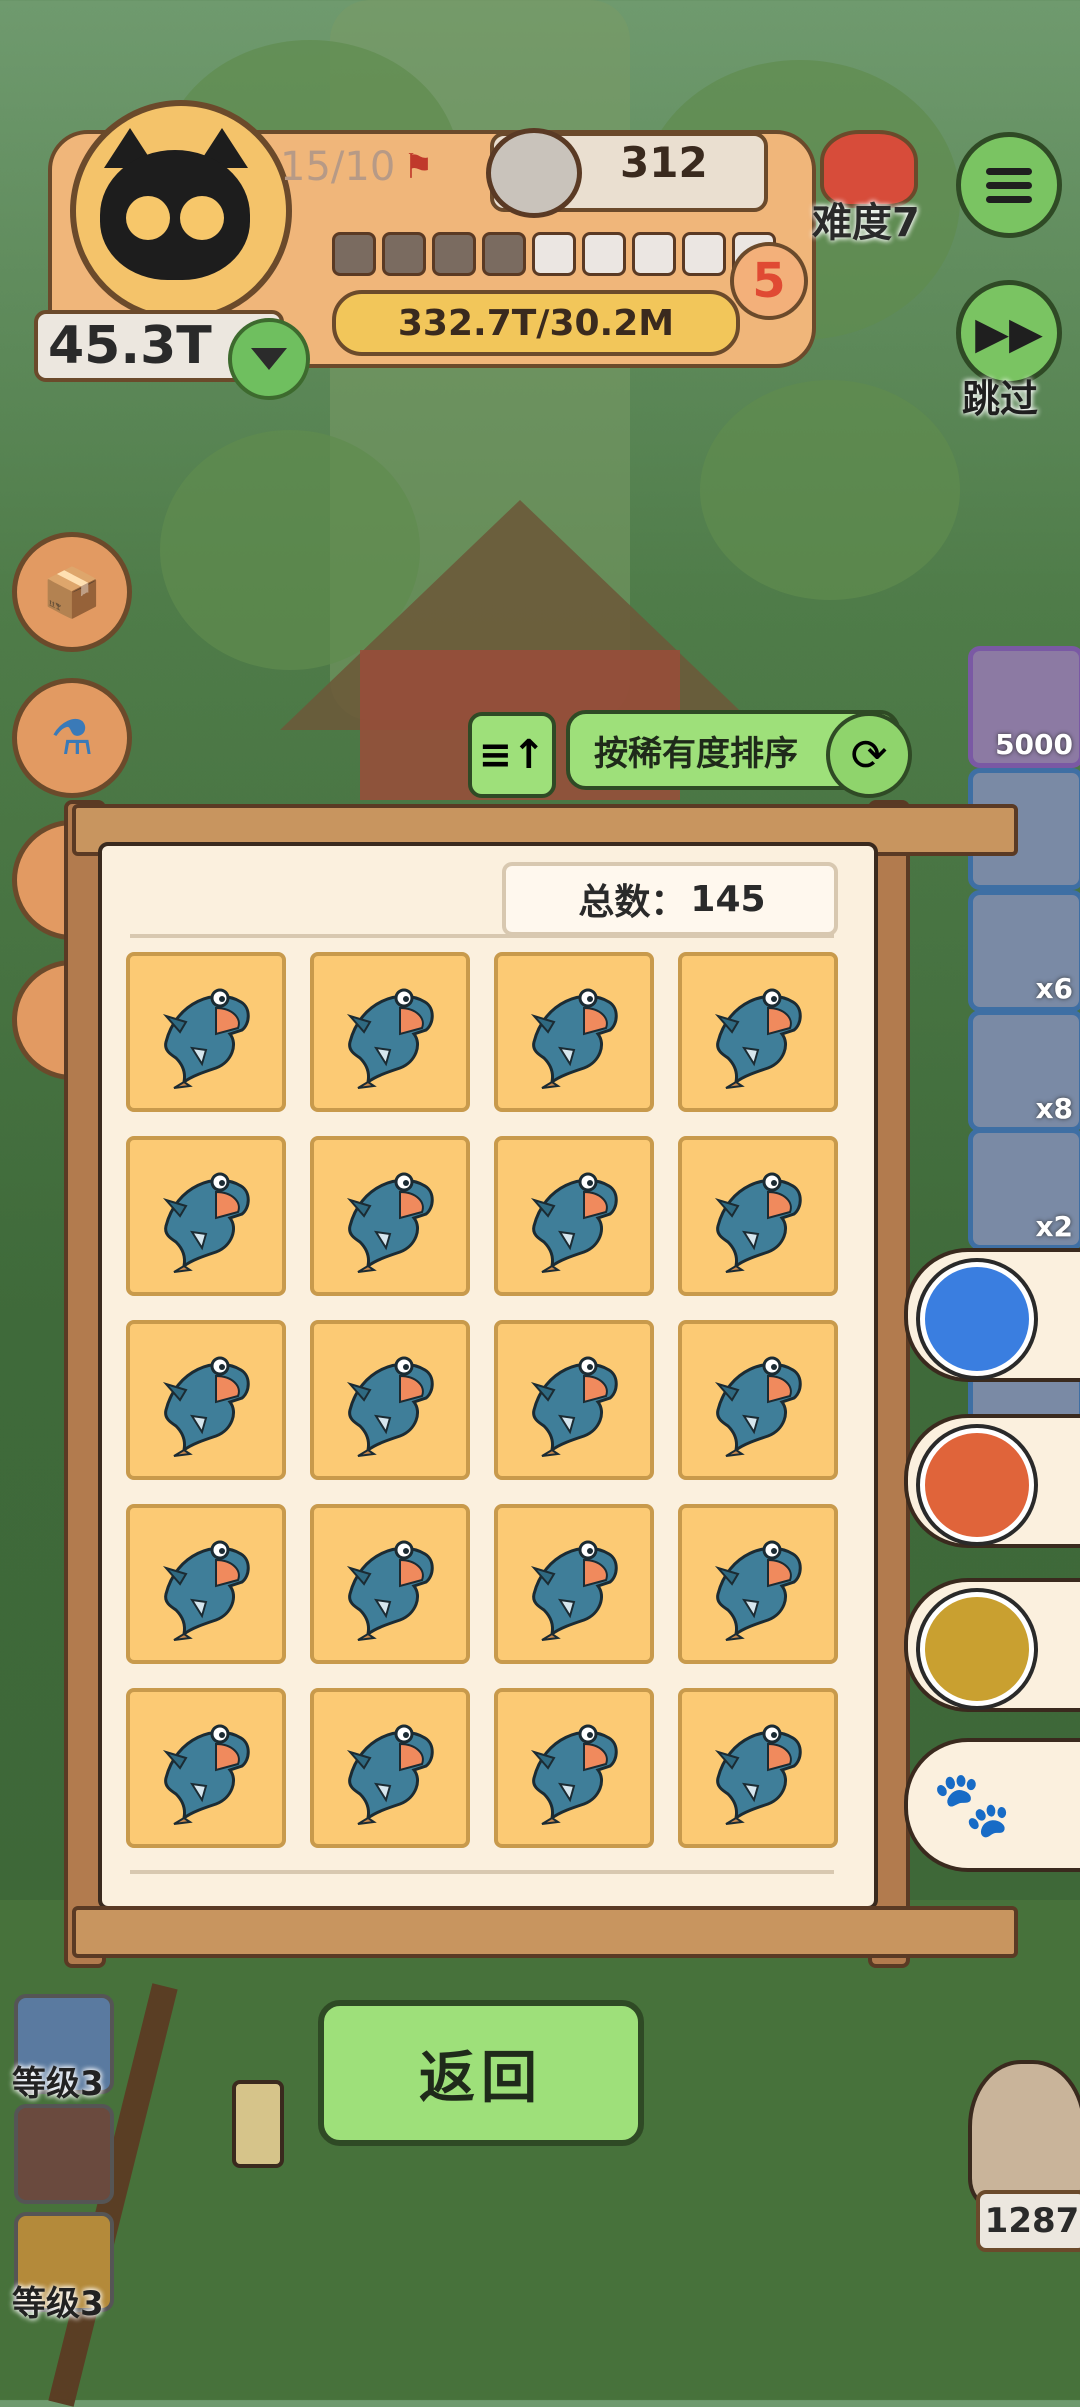  I want to click on potion-icon: ⚗, so click(72, 738).